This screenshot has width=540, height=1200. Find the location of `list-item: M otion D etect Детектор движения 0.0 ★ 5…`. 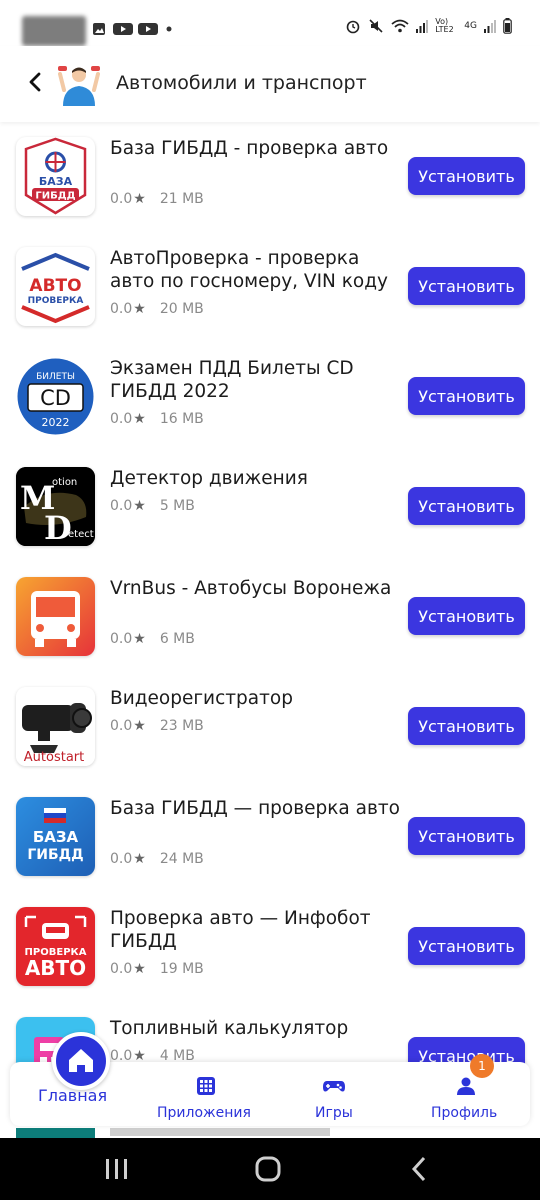

list-item: M otion D etect Детектор движения 0.0 ★ 5… is located at coordinates (270, 510).